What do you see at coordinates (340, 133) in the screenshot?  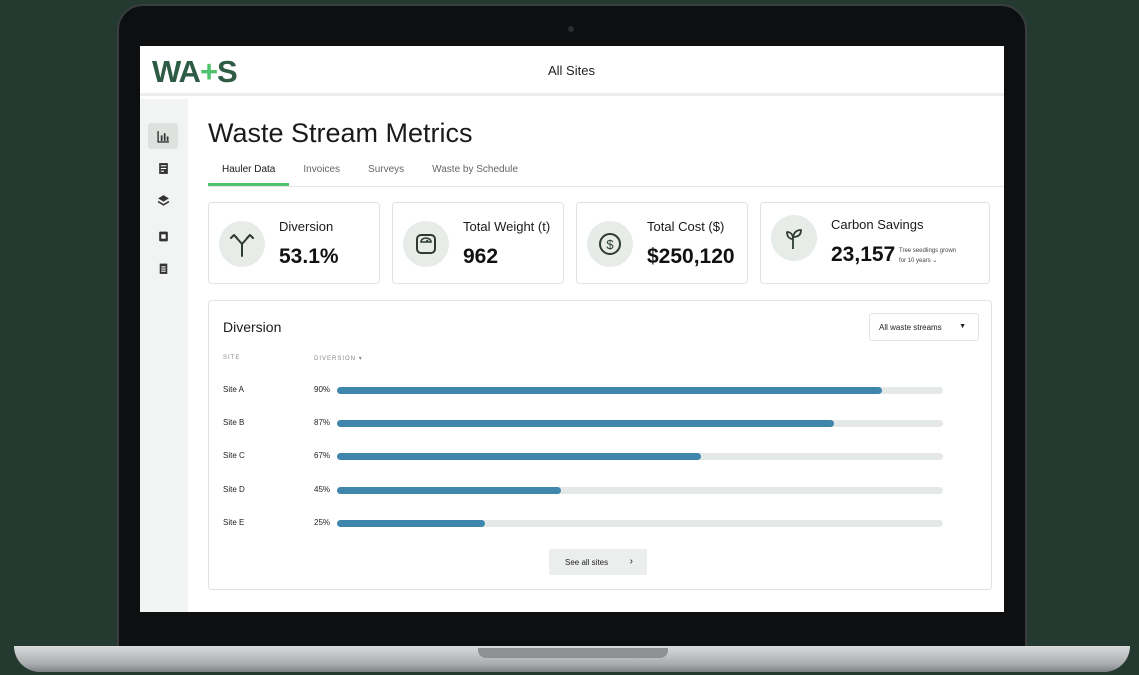 I see `page-title: Waste Stream Metrics` at bounding box center [340, 133].